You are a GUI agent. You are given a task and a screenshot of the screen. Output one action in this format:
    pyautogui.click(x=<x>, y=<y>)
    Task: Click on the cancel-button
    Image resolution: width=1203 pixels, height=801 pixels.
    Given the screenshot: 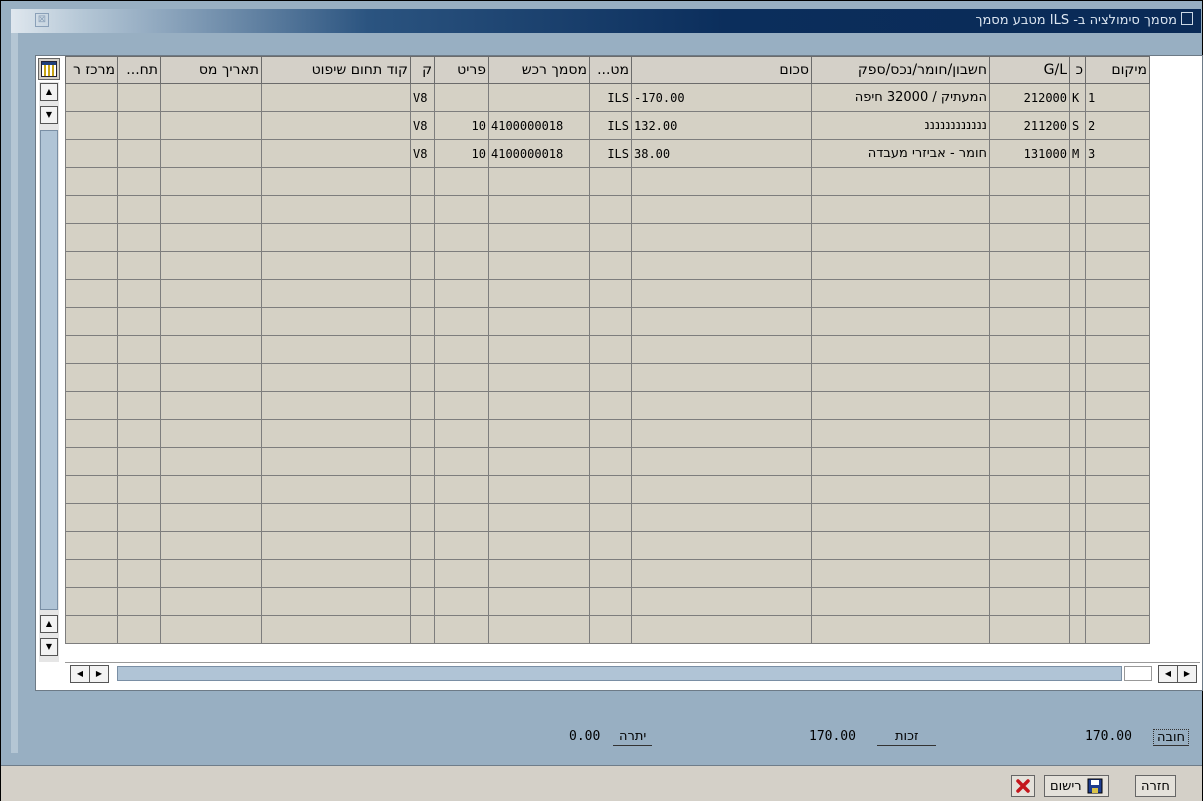 What is the action you would take?
    pyautogui.click(x=1023, y=786)
    